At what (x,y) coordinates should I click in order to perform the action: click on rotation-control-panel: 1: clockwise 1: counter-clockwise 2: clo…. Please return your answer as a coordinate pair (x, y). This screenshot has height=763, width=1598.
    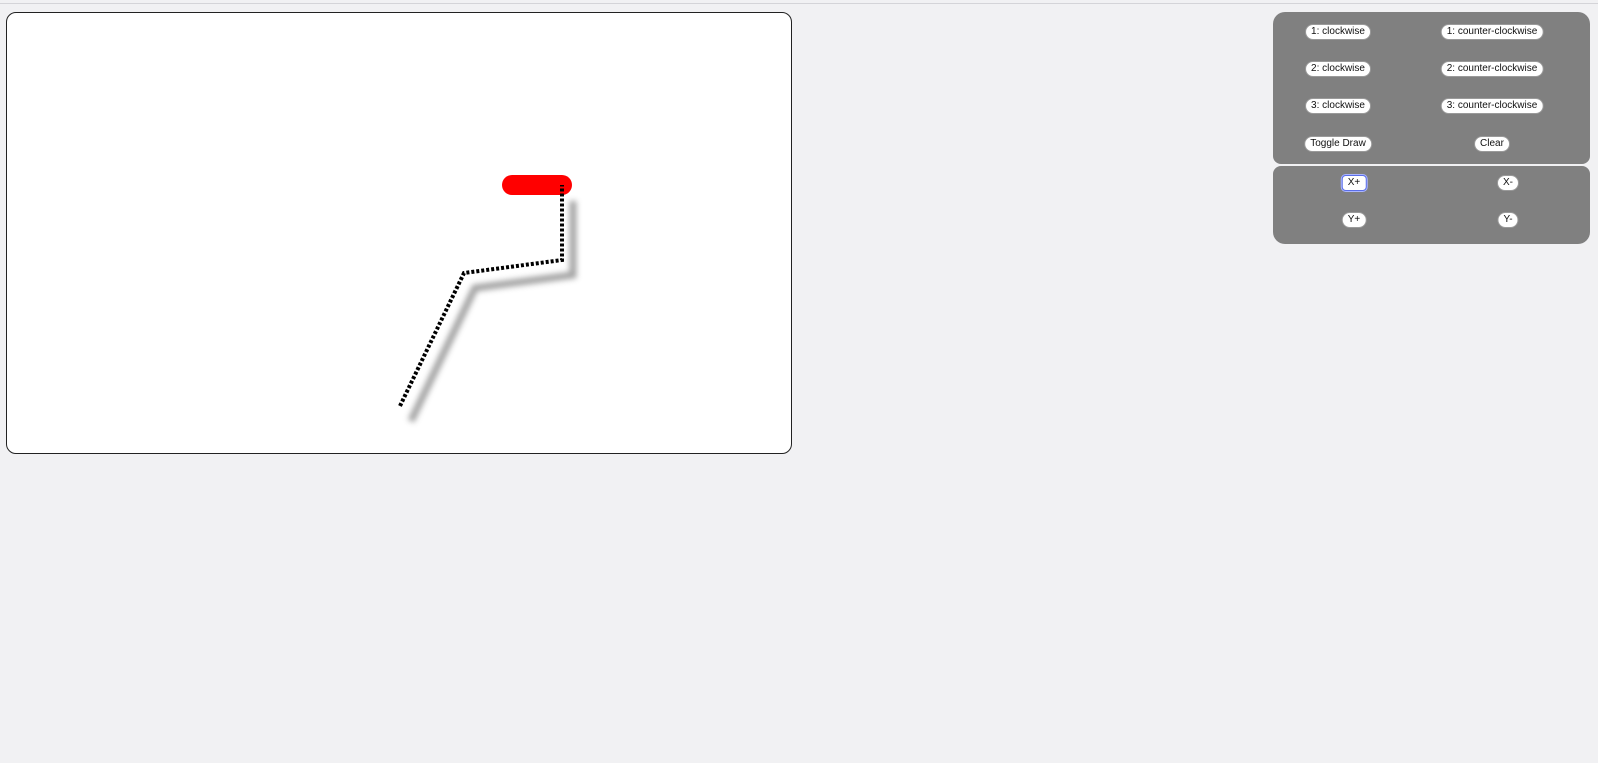
    Looking at the image, I should click on (1431, 88).